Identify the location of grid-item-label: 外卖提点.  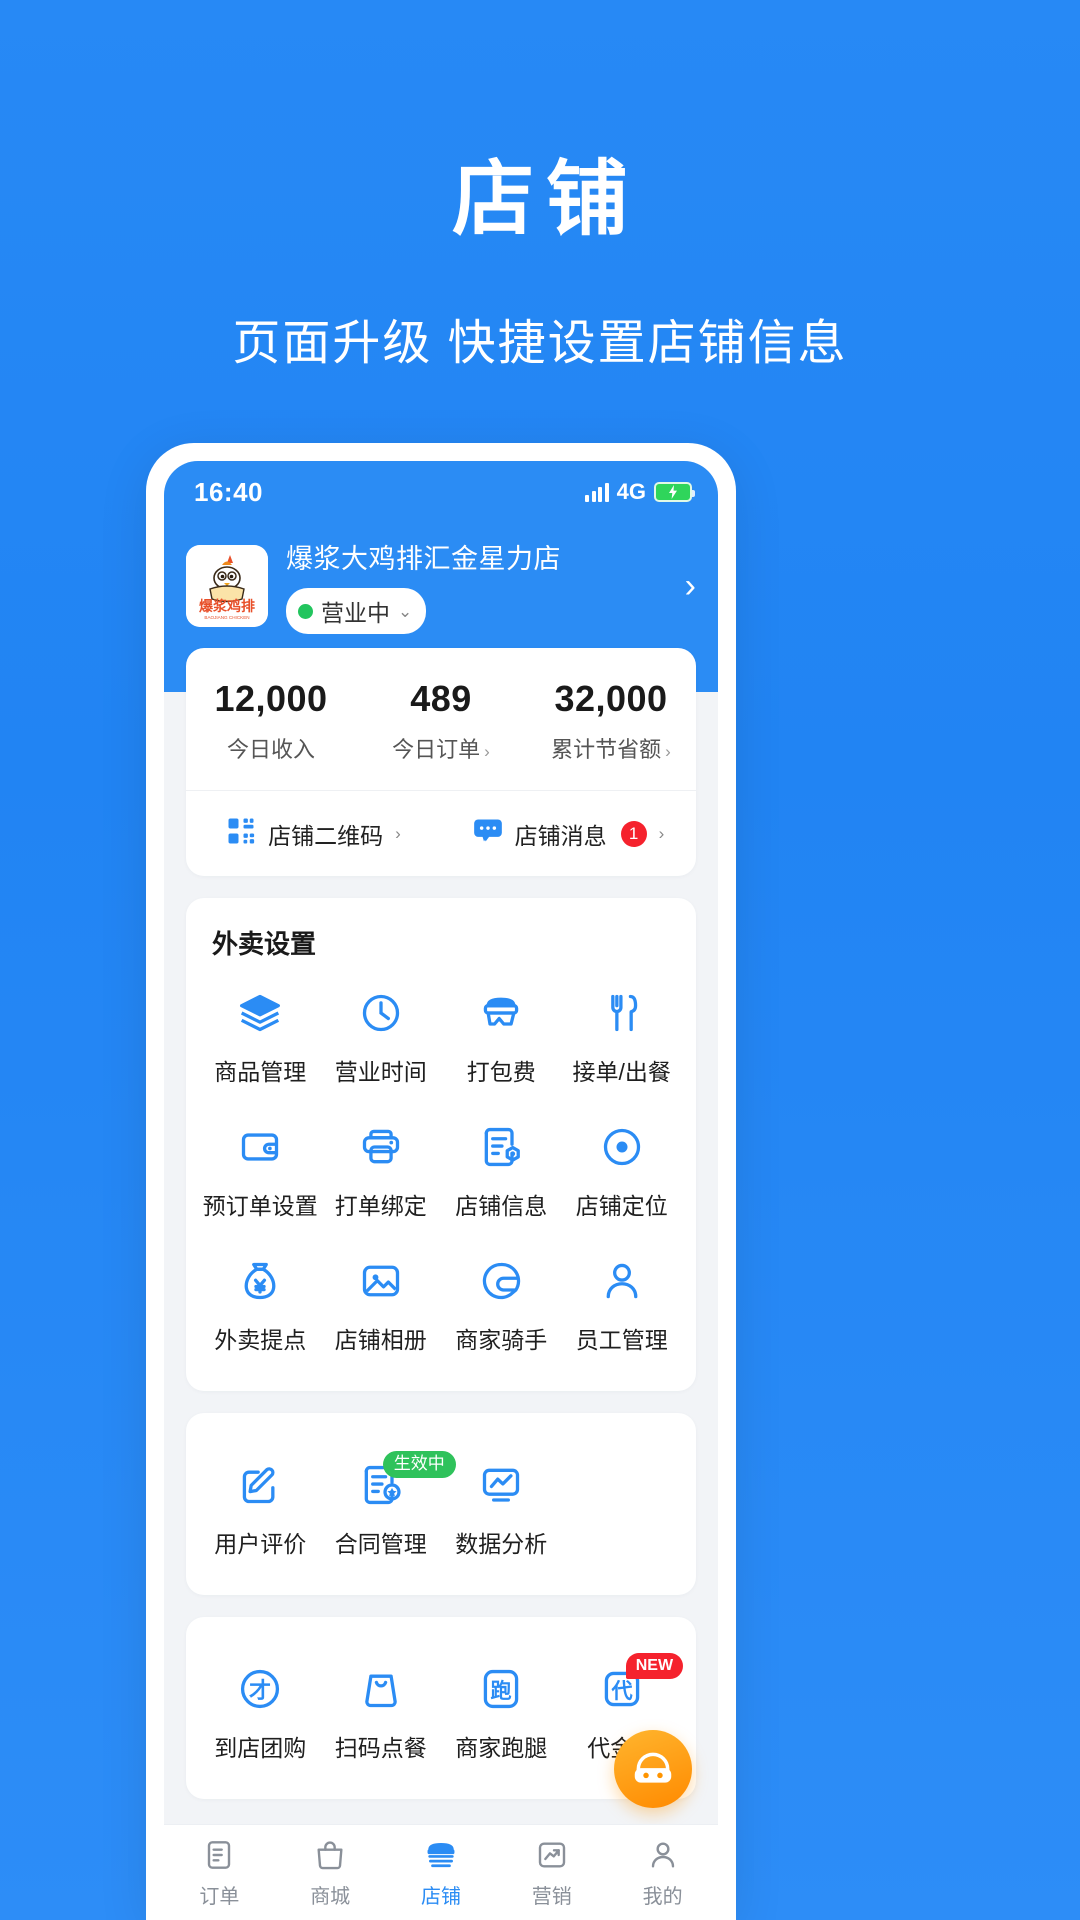
(260, 1340).